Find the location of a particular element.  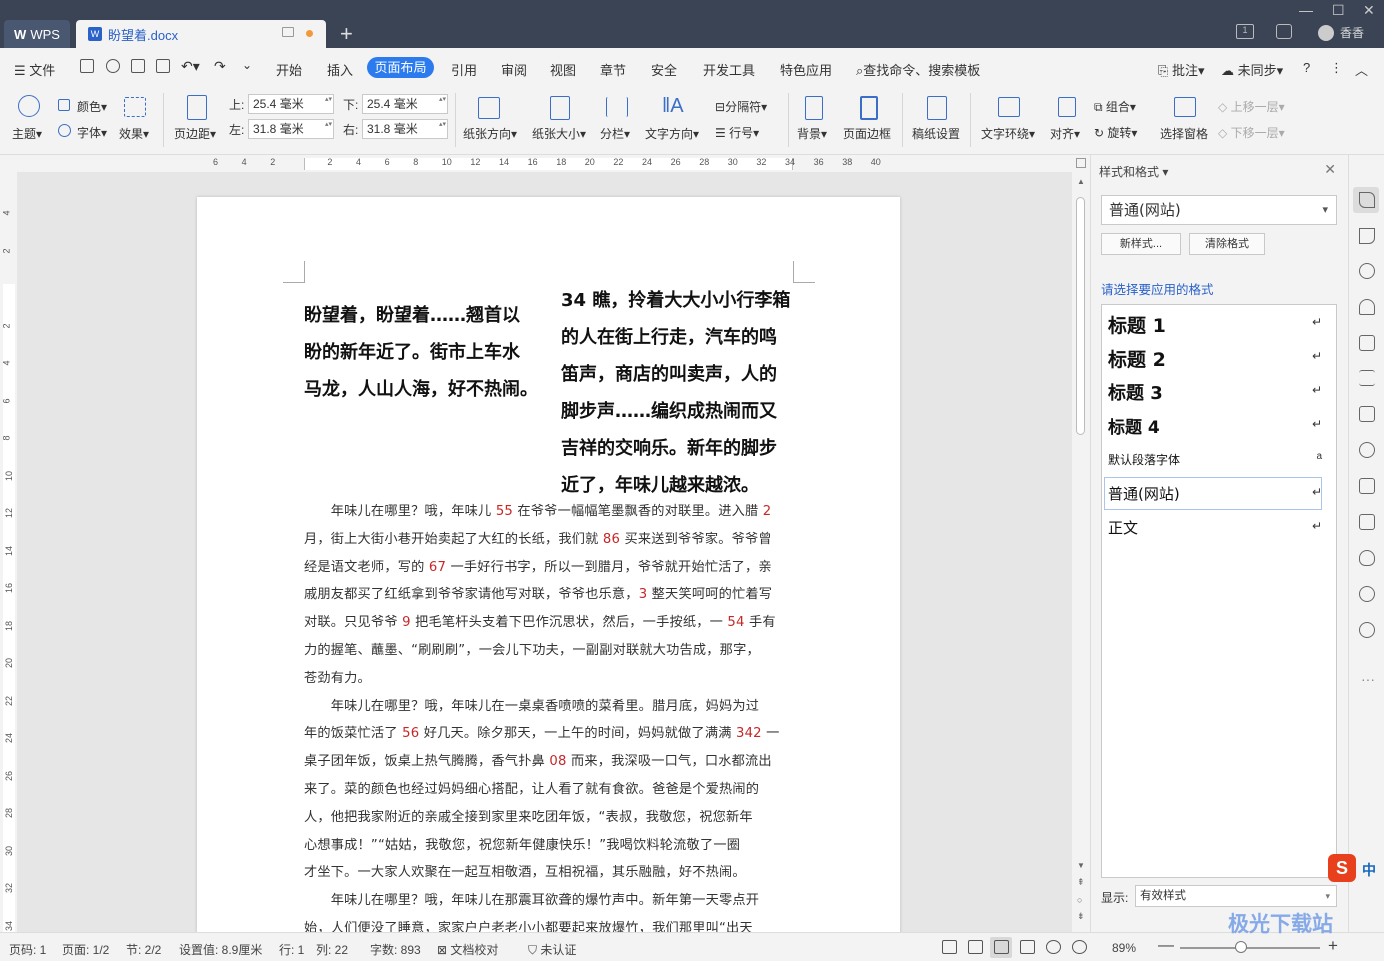

collapse-ribbon-icon: ︿ is located at coordinates (1361, 69).